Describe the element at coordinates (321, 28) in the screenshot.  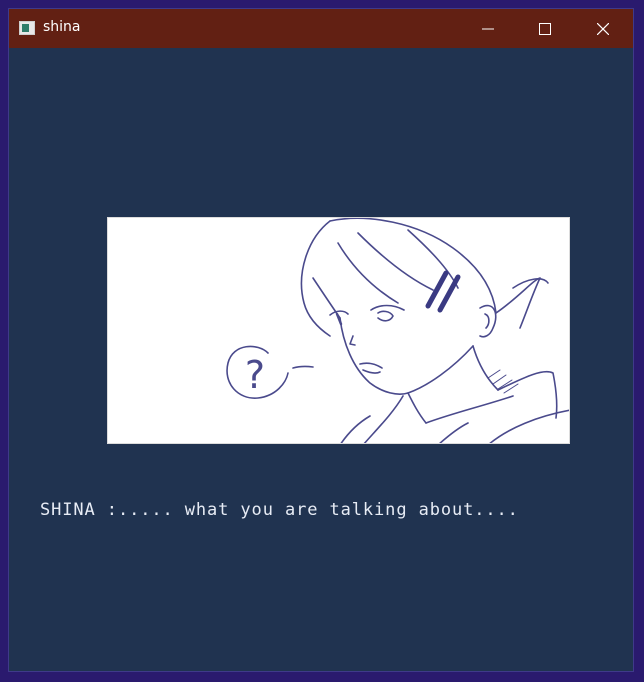
I see `title-bar: shina` at that location.